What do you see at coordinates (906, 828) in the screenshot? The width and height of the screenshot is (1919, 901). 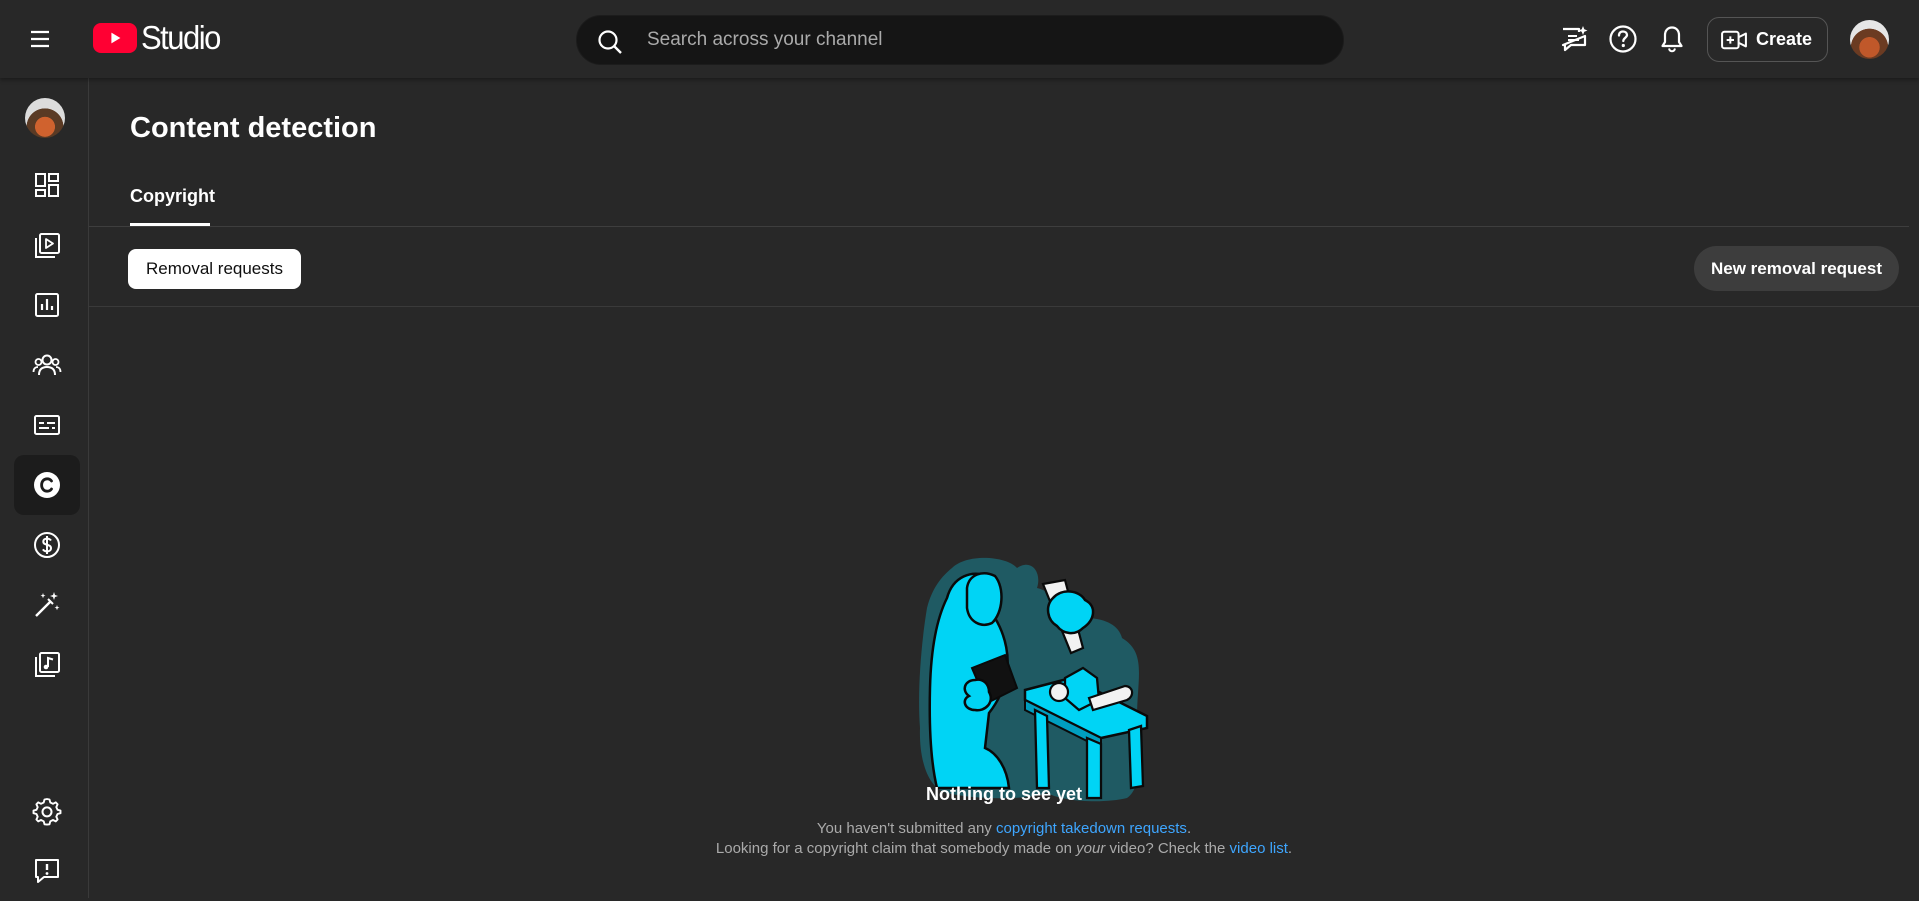 I see `empty-state-line-1-prefix: You haven't submitted any` at bounding box center [906, 828].